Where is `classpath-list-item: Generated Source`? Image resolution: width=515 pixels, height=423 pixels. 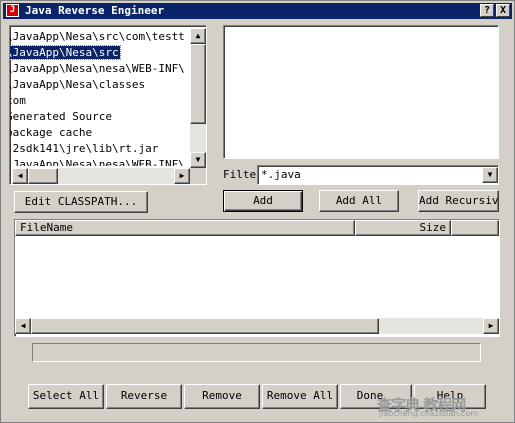
classpath-list-item: Generated Source is located at coordinates (61, 117).